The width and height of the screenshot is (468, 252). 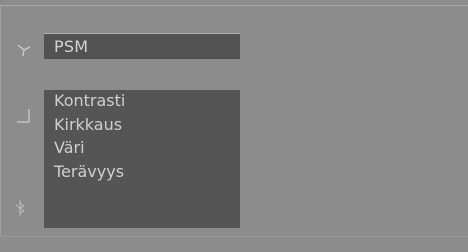 I want to click on frame-left-border, so click(x=0, y=120).